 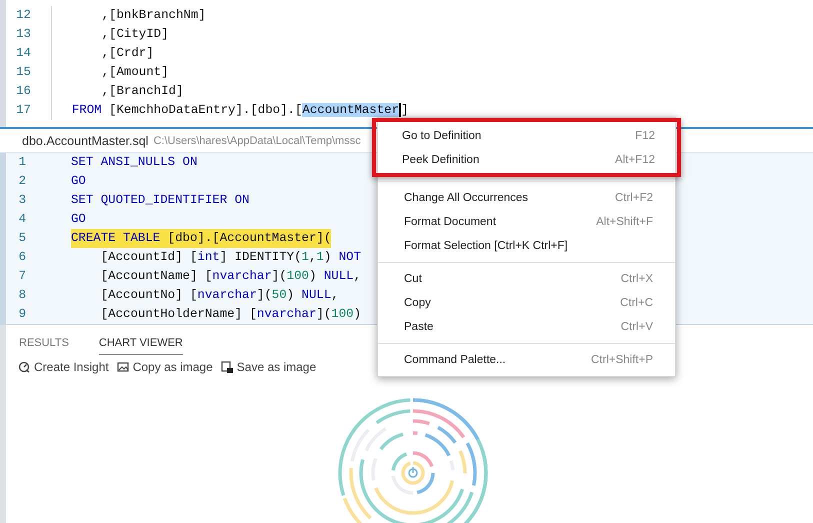 What do you see at coordinates (526, 246) in the screenshot?
I see `menu-item: Format Selection [Ctrl+K Ctrl+F]` at bounding box center [526, 246].